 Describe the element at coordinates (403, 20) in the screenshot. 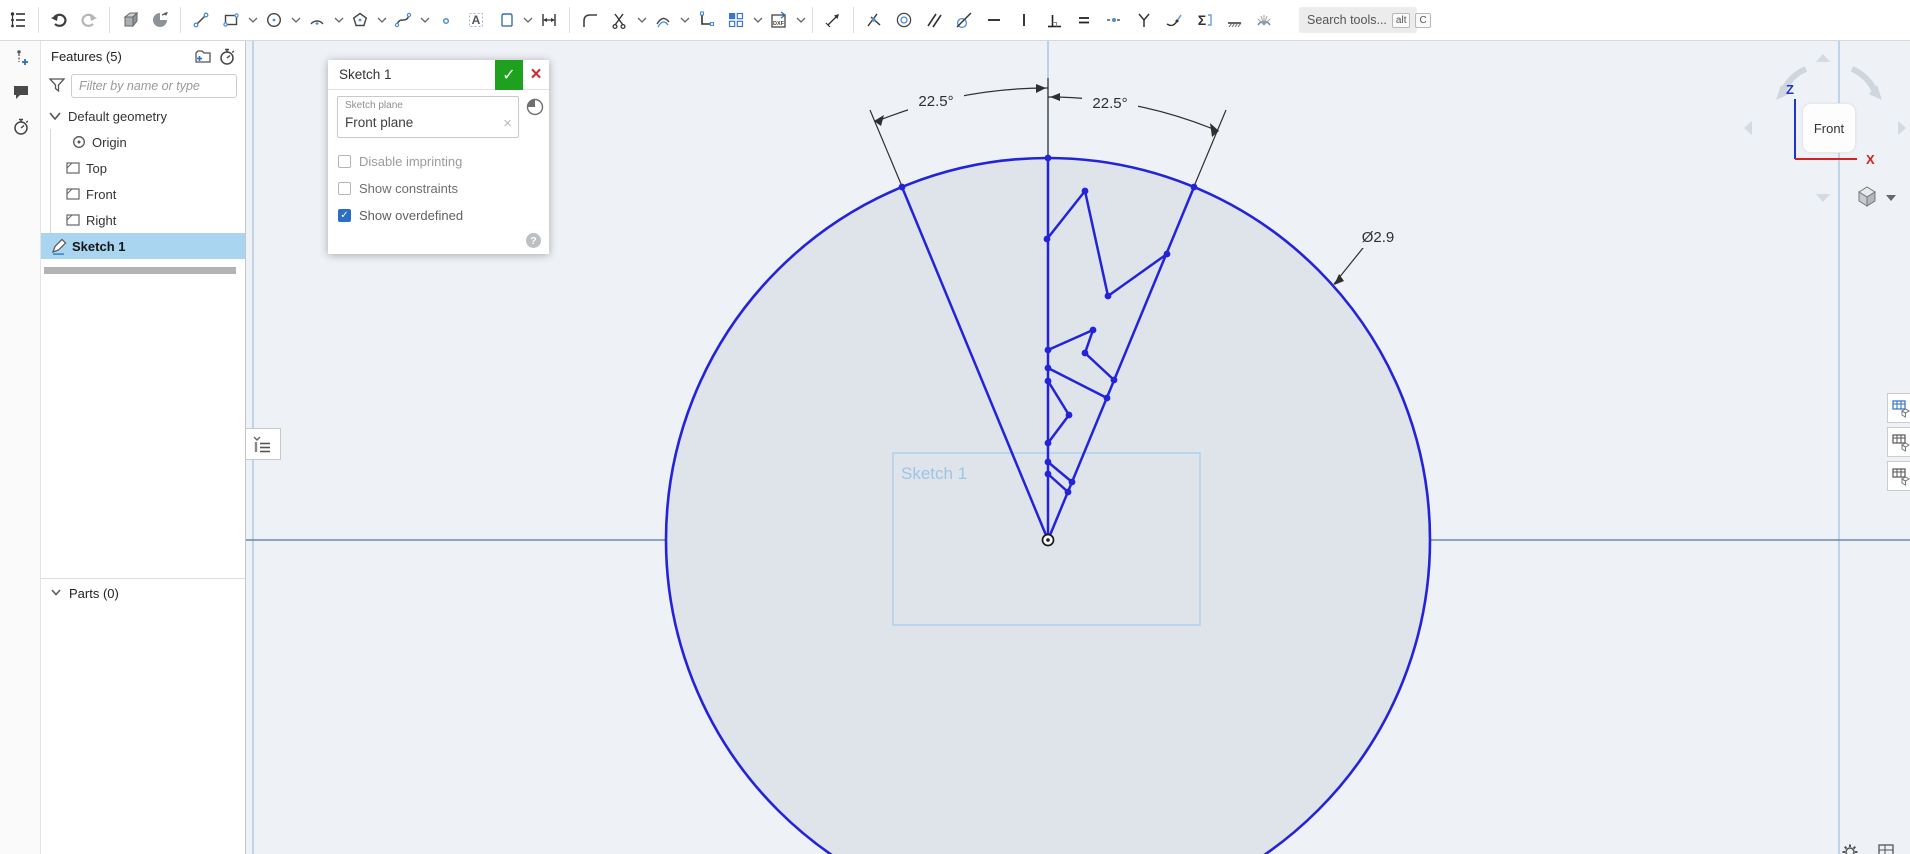

I see `tool-spline-button` at that location.